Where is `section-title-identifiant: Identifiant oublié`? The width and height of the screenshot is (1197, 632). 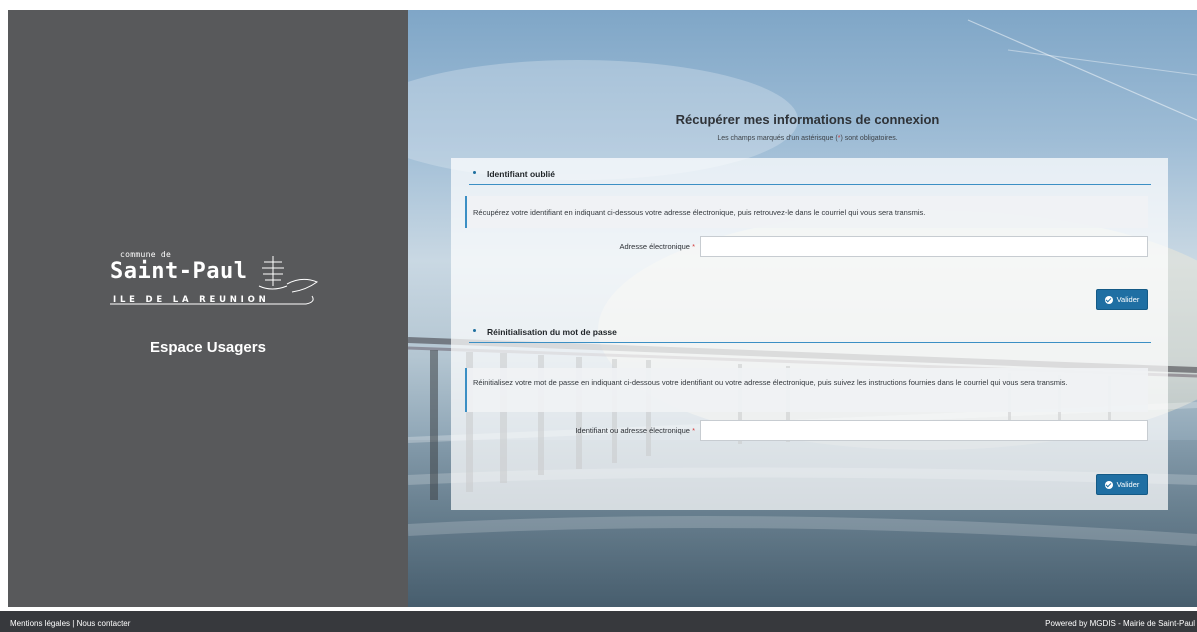
section-title-identifiant: Identifiant oublié is located at coordinates (521, 174).